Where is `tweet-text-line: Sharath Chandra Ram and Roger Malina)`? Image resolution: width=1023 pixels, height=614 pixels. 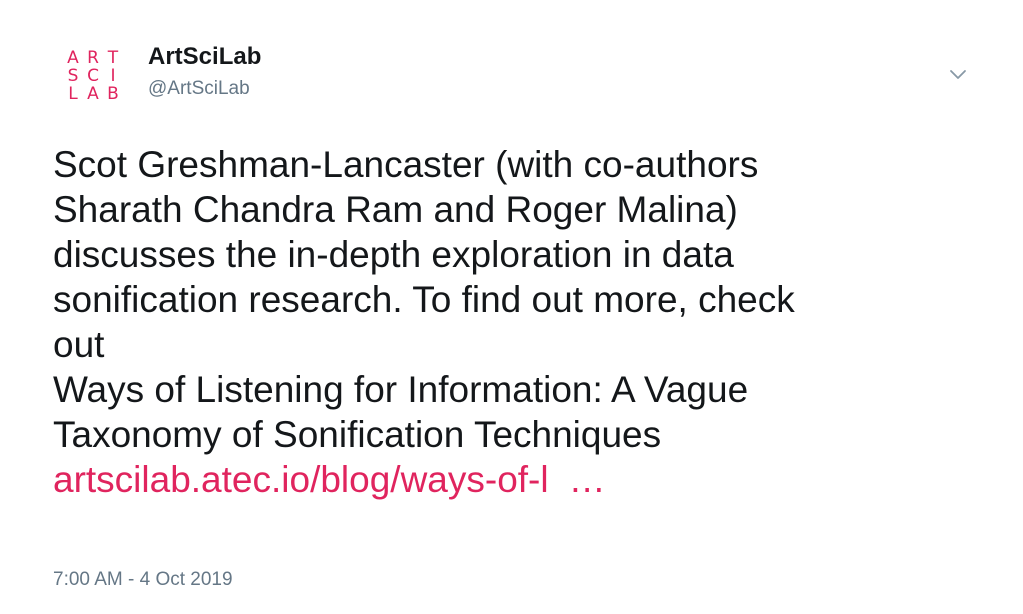
tweet-text-line: Sharath Chandra Ram and Roger Malina) is located at coordinates (395, 209).